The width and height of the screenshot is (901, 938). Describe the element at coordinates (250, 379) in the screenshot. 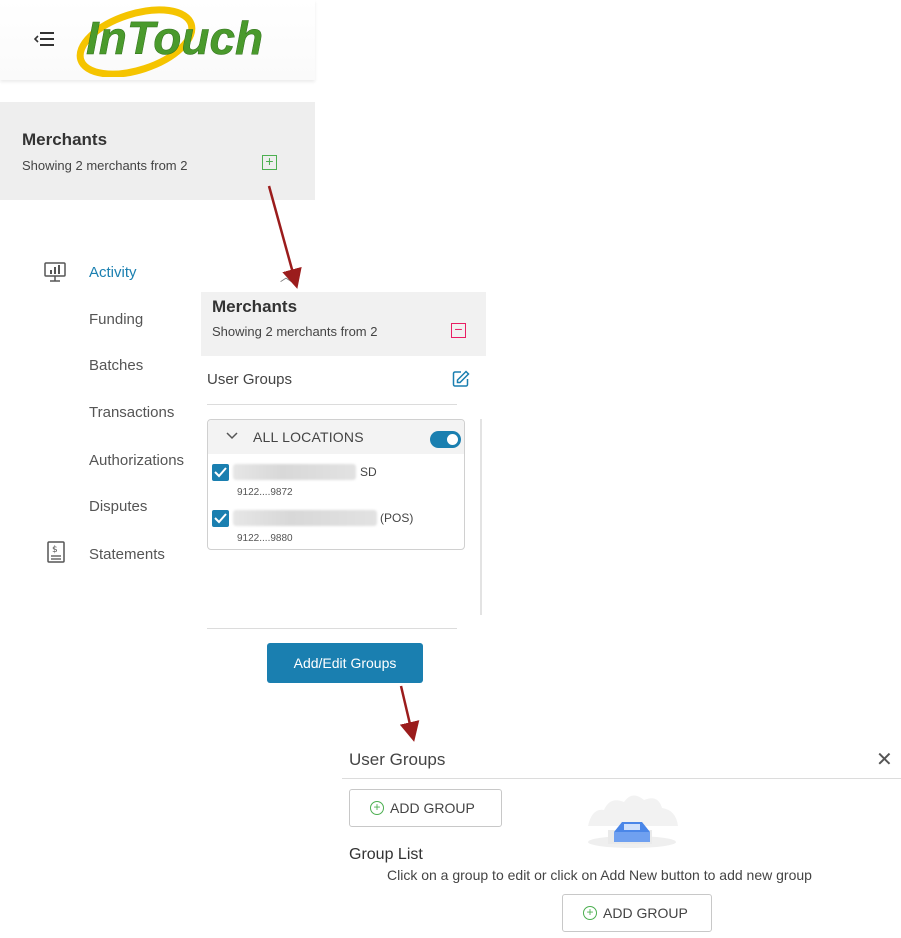

I see `user-groups-label: User Groups` at that location.